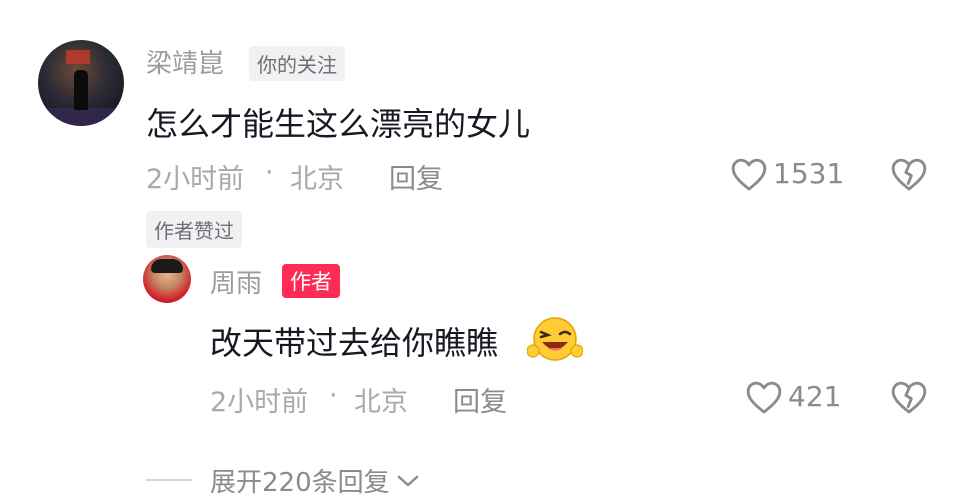 The width and height of the screenshot is (974, 499). Describe the element at coordinates (480, 399) in the screenshot. I see `reply-reply-button: 回复` at that location.